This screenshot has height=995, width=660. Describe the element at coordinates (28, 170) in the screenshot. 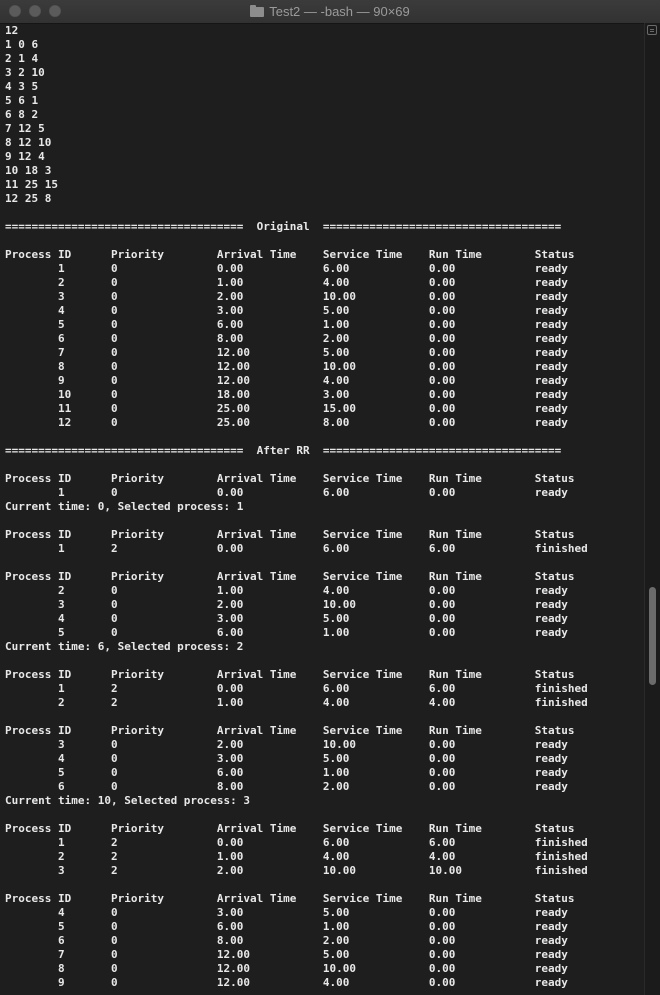

I see `terminal-line: 10 18 3` at that location.